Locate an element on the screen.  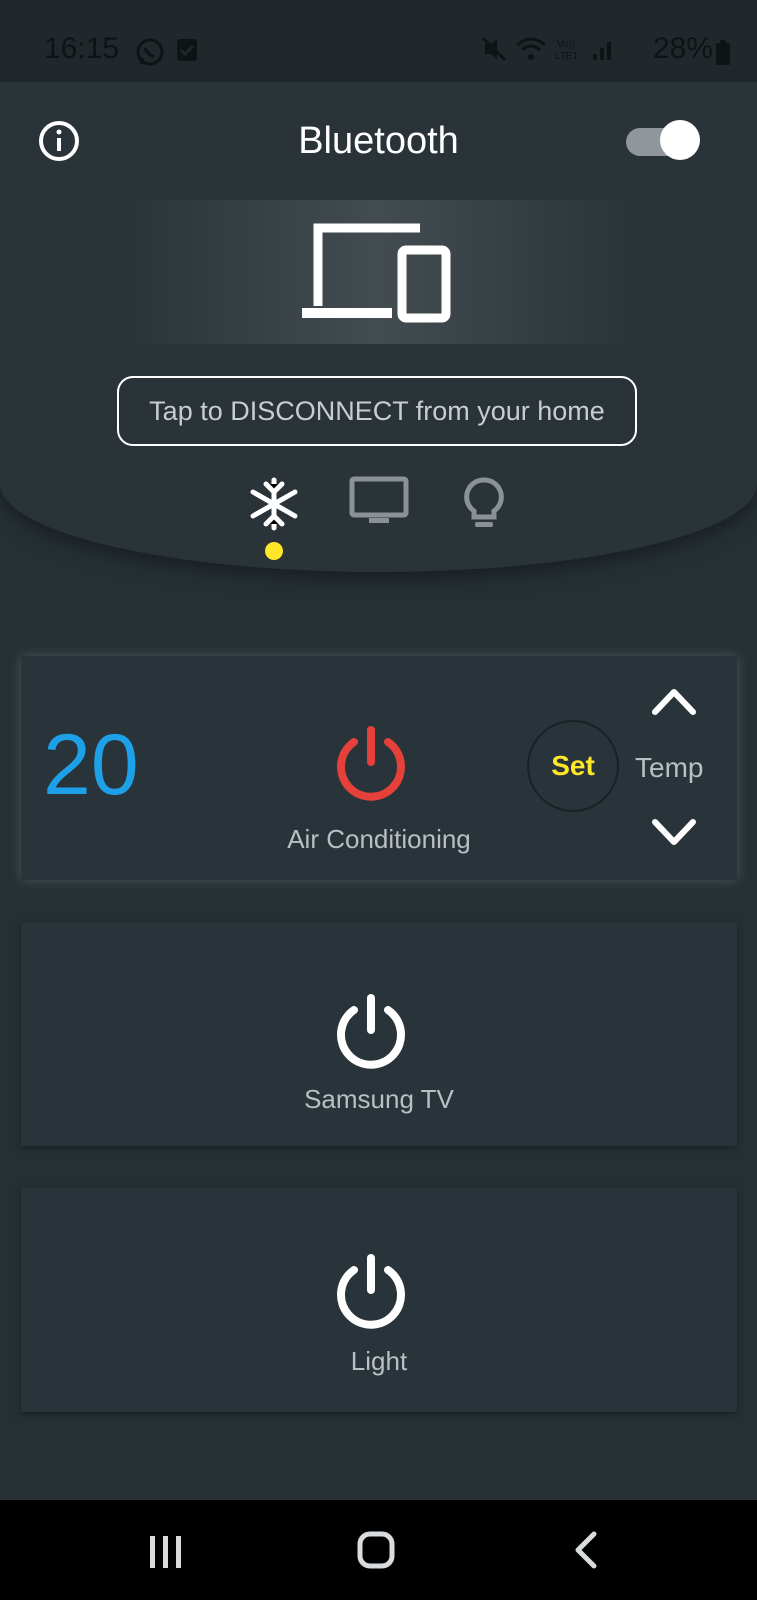
temperature-value: 20 is located at coordinates (91, 765).